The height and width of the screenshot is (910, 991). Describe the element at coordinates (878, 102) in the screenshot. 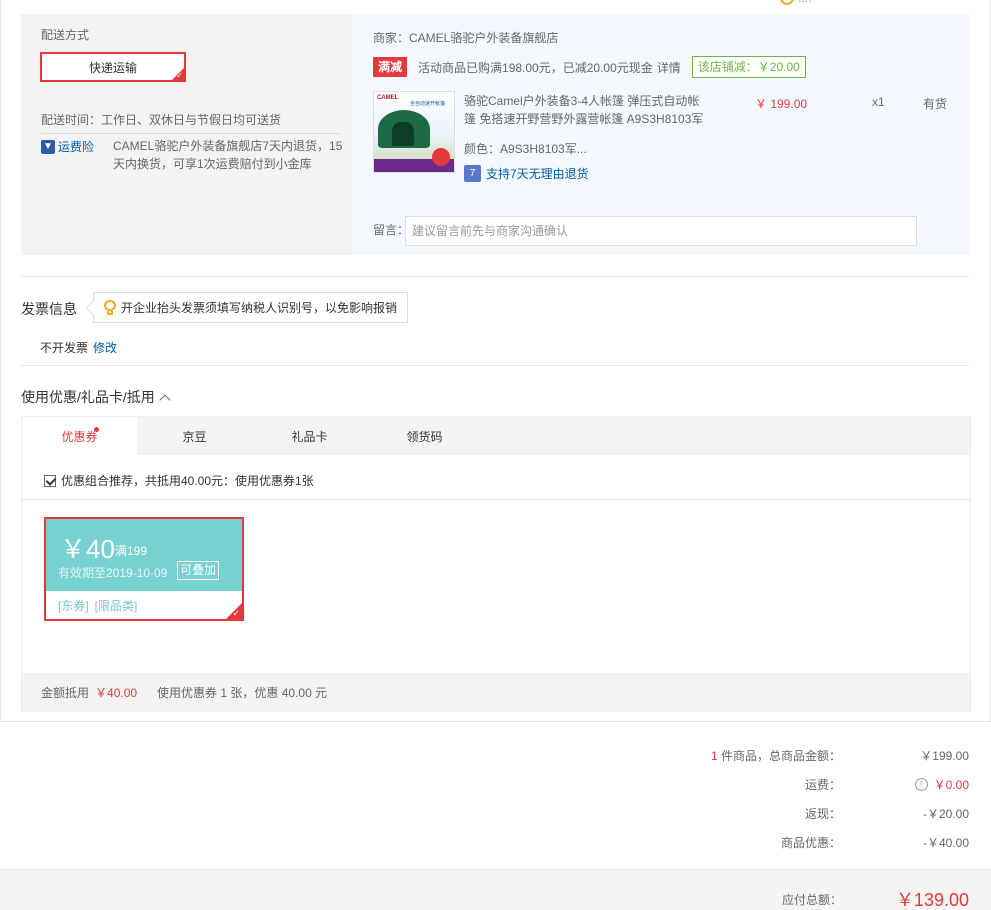

I see `product-quantity: x1` at that location.